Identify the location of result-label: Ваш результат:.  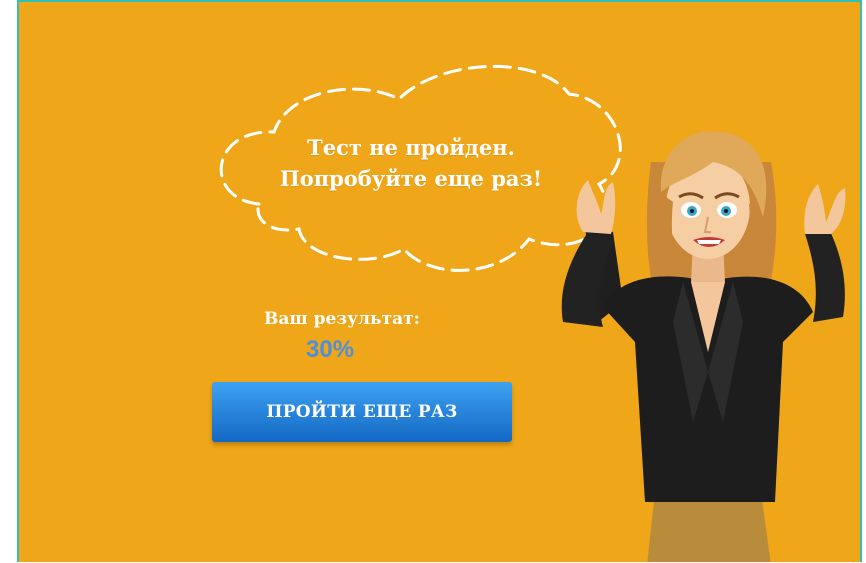
(342, 319).